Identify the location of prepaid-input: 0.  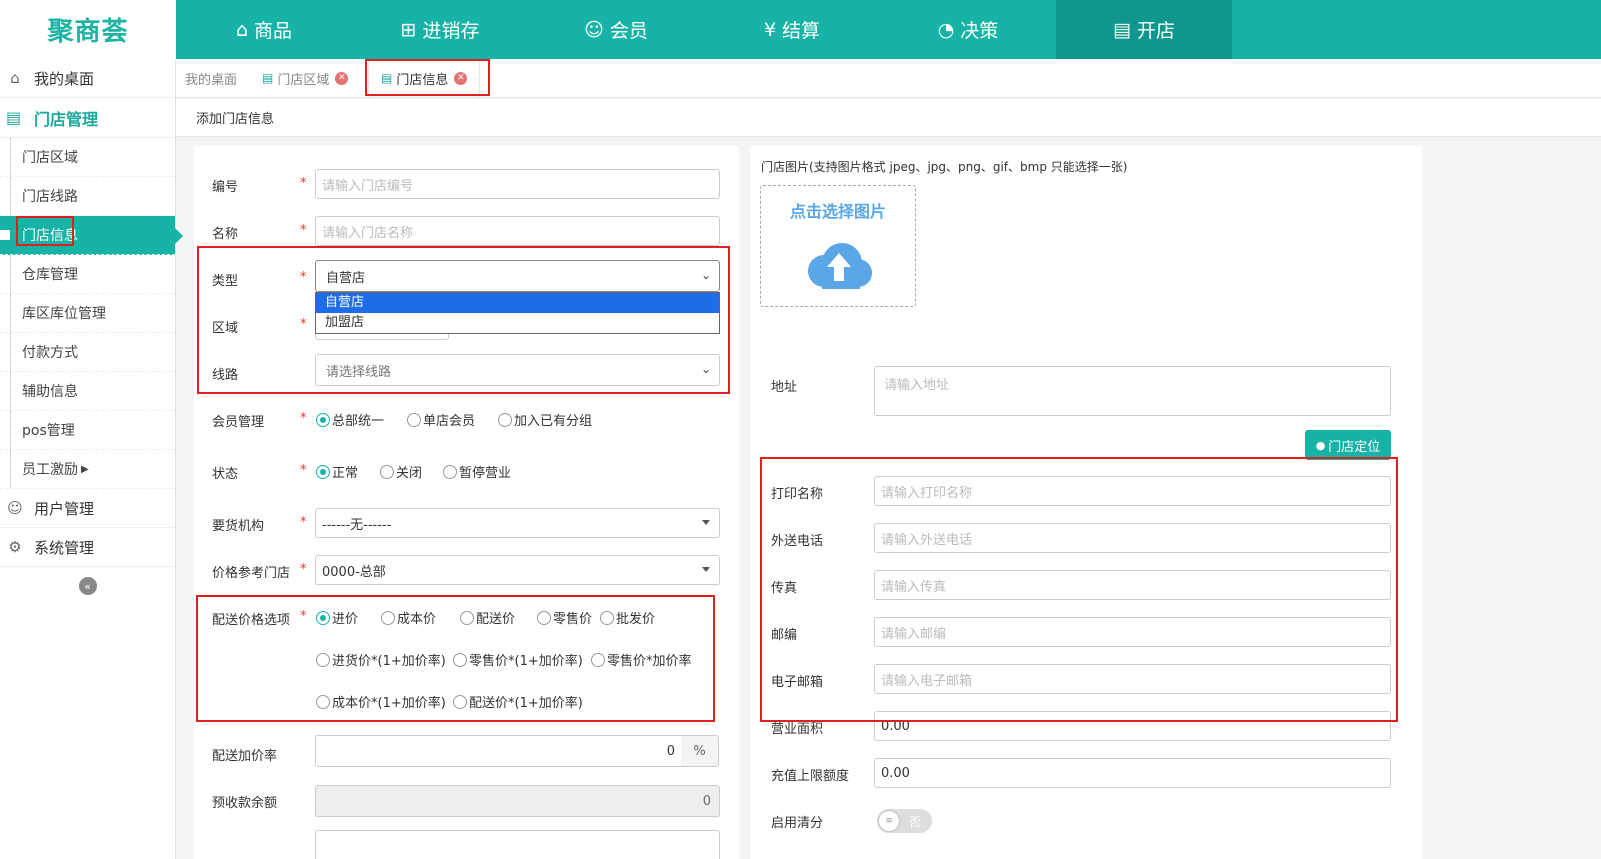
(517, 801).